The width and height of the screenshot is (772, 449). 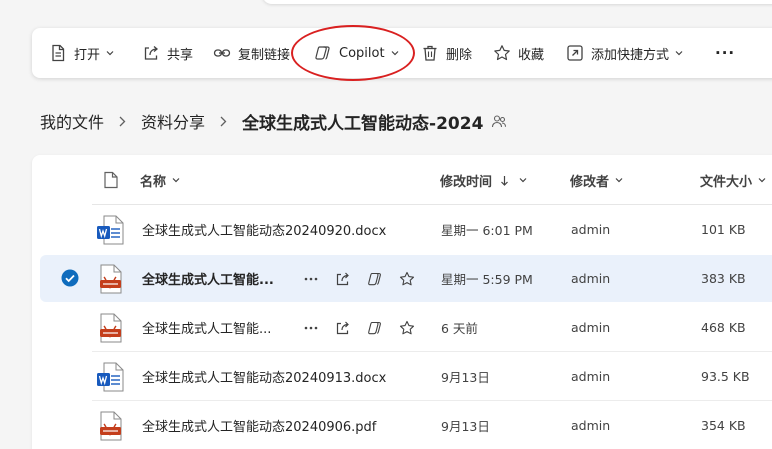 What do you see at coordinates (723, 229) in the screenshot?
I see `file-size: 101 KB` at bounding box center [723, 229].